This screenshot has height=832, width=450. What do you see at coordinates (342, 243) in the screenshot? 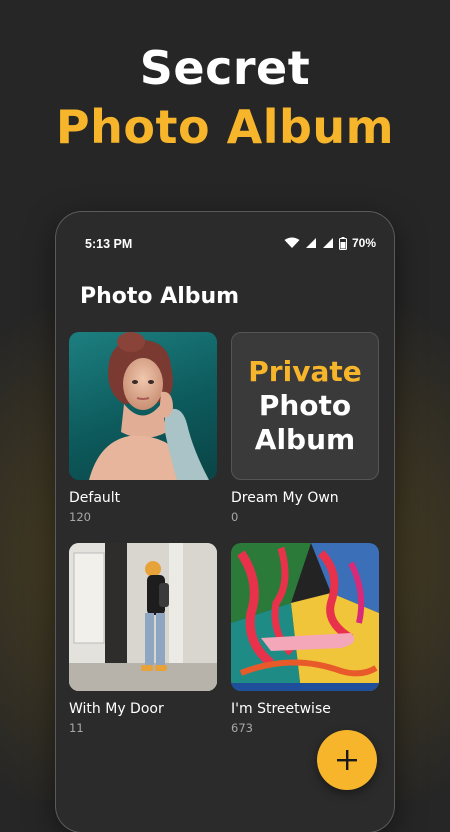
I see `battery-icon` at bounding box center [342, 243].